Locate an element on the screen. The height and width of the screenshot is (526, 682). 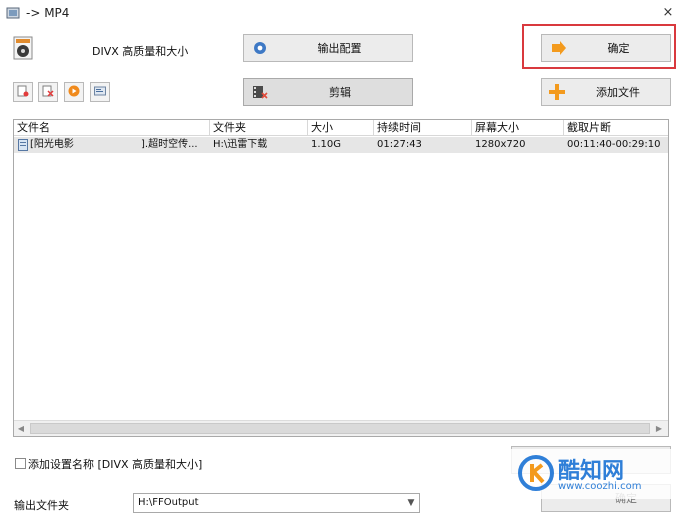
close-button: × is located at coordinates (668, 13).